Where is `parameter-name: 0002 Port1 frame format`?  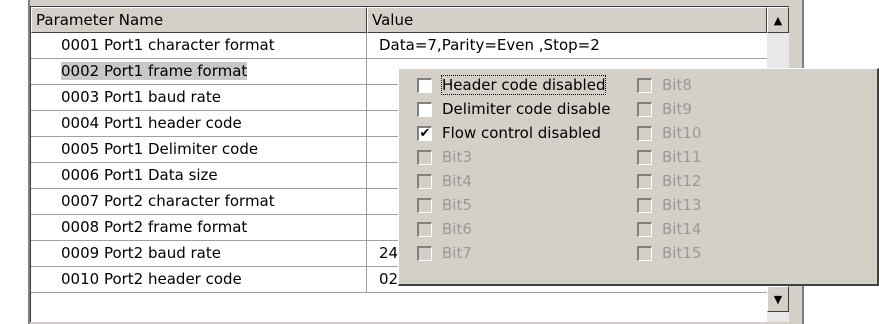 parameter-name: 0002 Port1 frame format is located at coordinates (154, 71).